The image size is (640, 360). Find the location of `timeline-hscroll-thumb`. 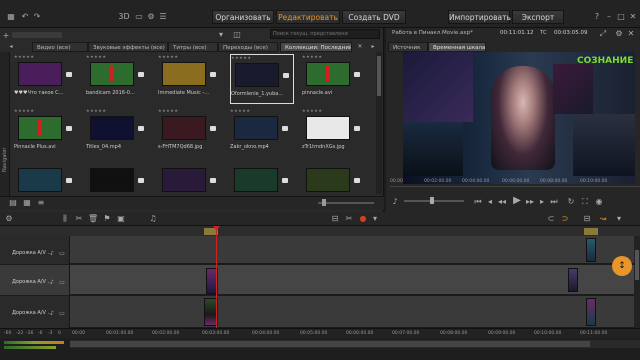

timeline-hscroll-thumb is located at coordinates (330, 344).